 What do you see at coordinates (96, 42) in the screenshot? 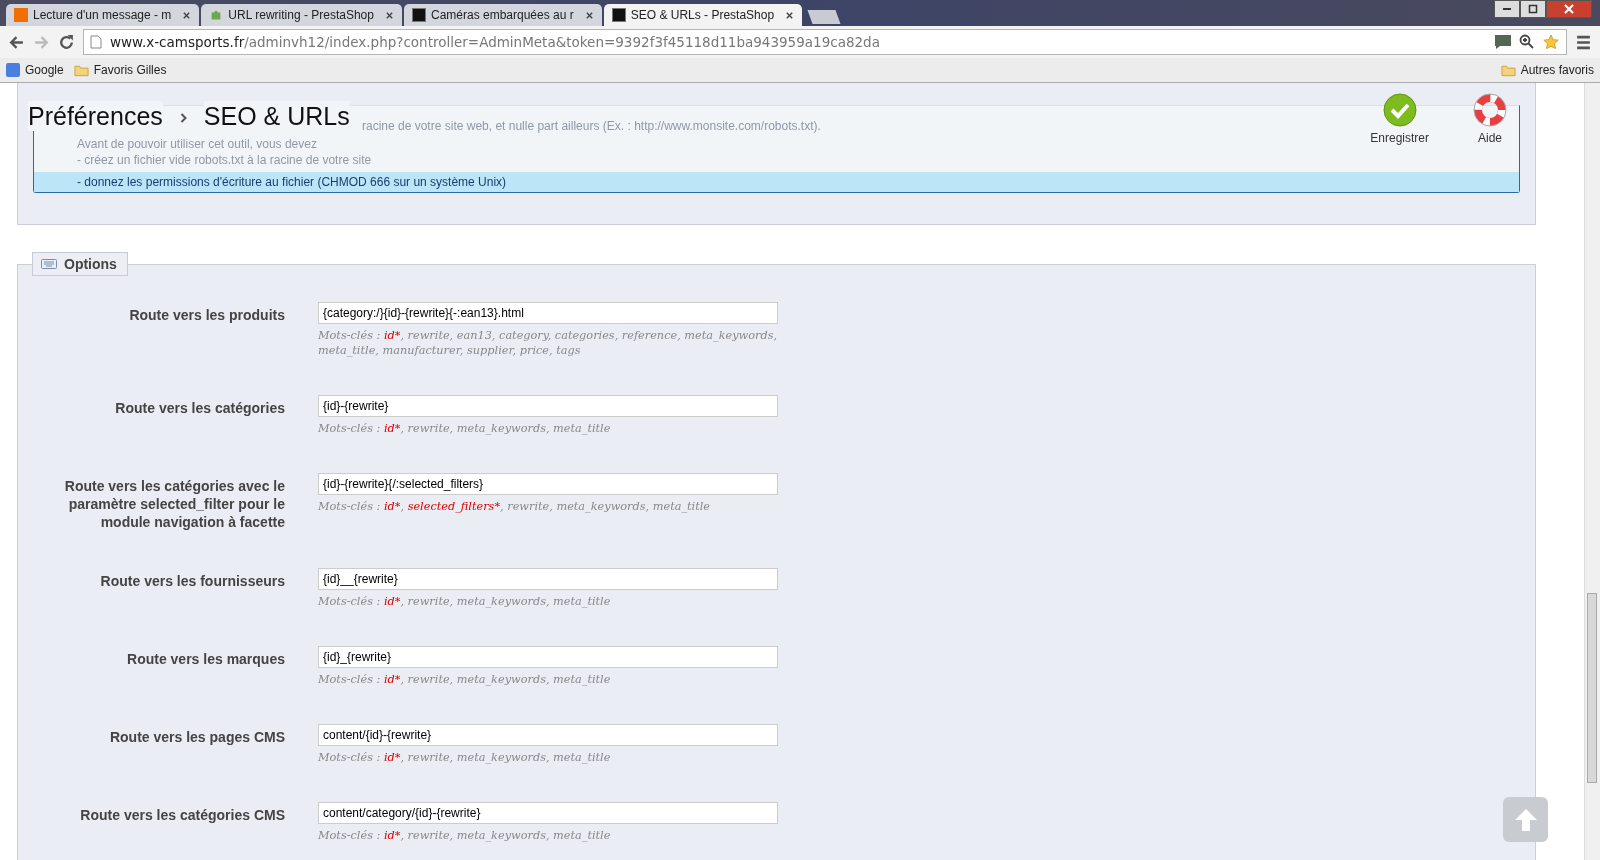
I see `page-icon` at bounding box center [96, 42].